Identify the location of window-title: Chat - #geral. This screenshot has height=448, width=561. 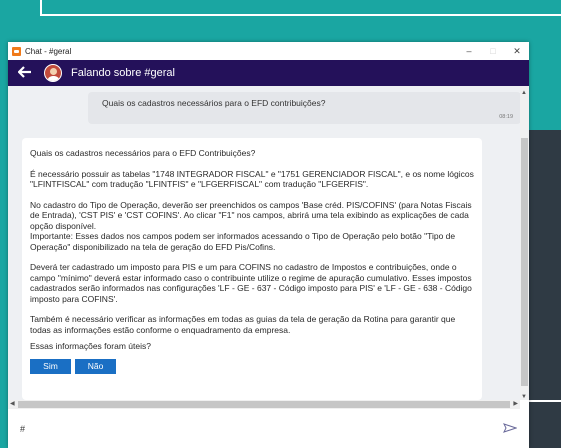
(48, 51).